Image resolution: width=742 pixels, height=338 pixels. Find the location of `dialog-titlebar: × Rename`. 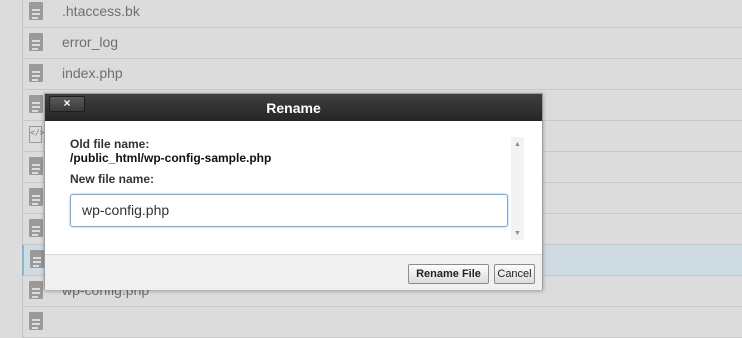

dialog-titlebar: × Rename is located at coordinates (293, 107).